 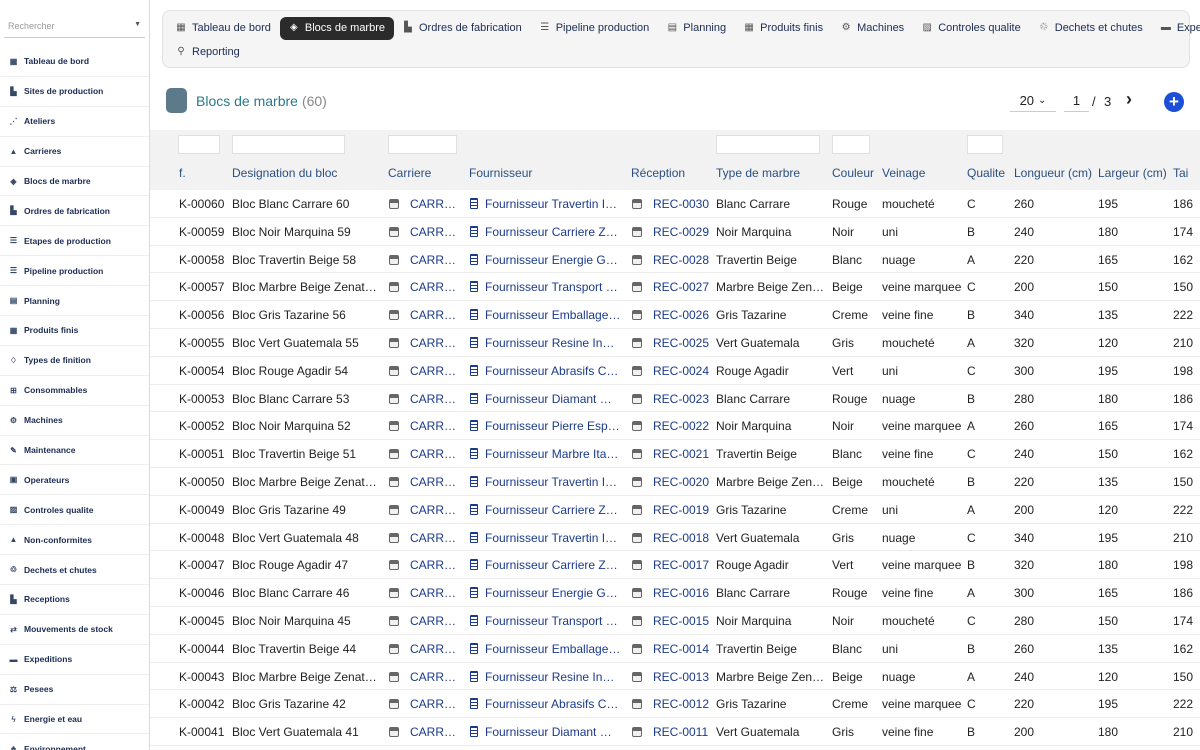 What do you see at coordinates (500, 173) in the screenshot?
I see `column-header: Fournisseur` at bounding box center [500, 173].